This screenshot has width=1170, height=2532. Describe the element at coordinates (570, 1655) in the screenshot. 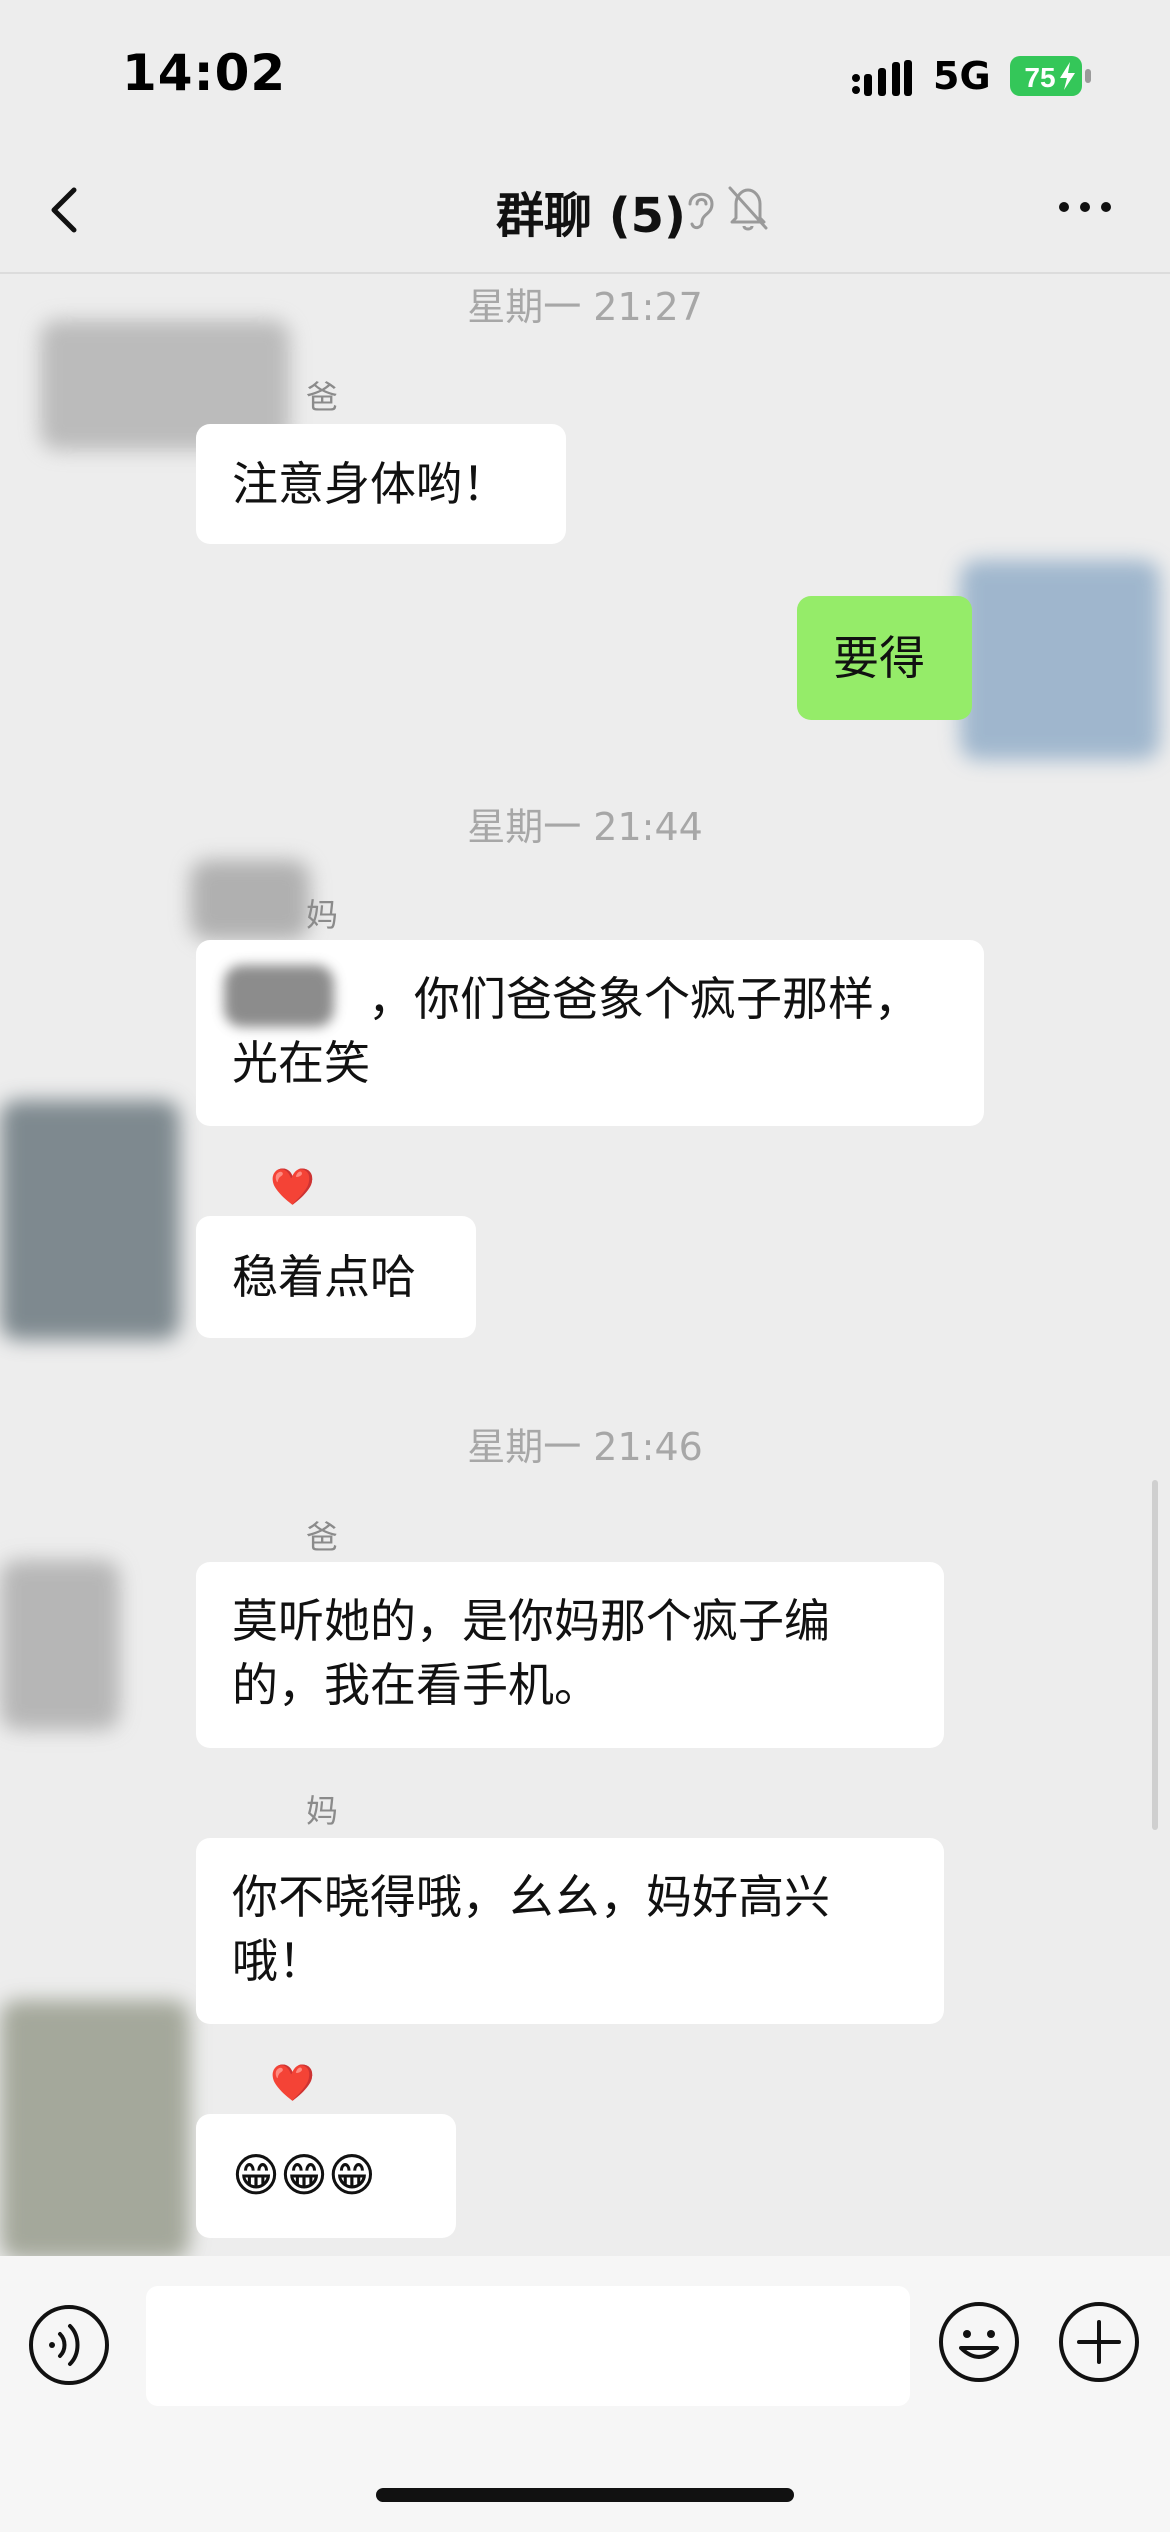

I see `message-bubble: 莫听她的，是你妈那个疯子编 的，我在看手机。` at that location.